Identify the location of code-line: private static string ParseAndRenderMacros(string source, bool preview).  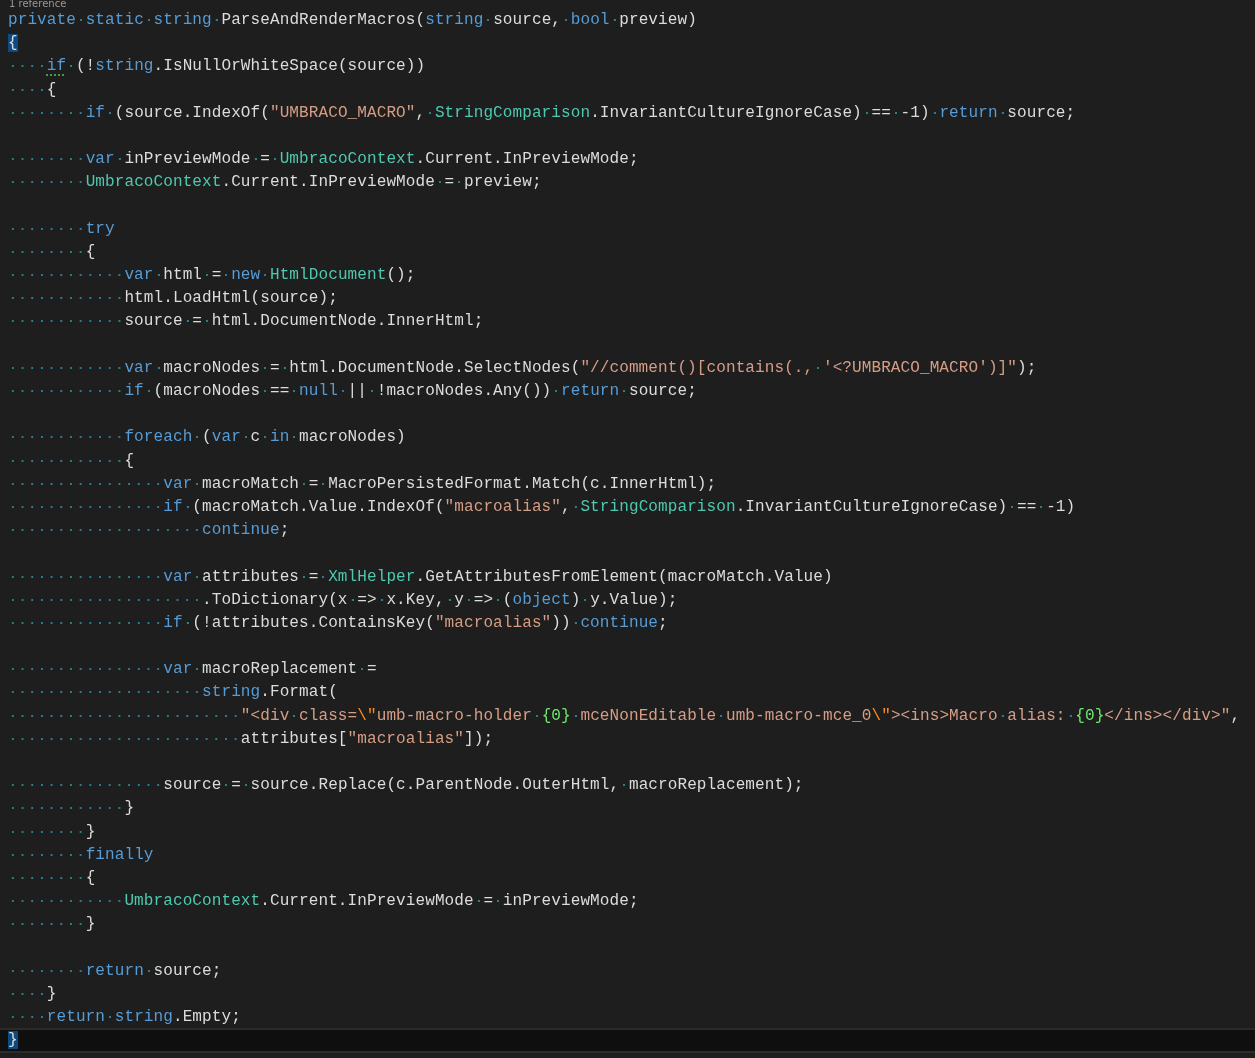
(352, 20).